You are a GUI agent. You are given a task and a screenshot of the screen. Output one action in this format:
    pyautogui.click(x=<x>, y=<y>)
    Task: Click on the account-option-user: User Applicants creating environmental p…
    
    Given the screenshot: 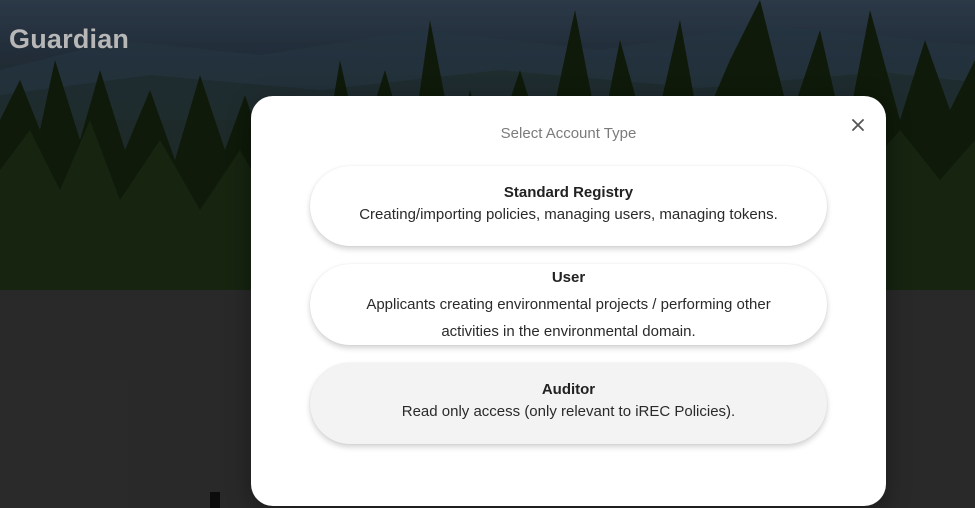 What is the action you would take?
    pyautogui.click(x=568, y=304)
    